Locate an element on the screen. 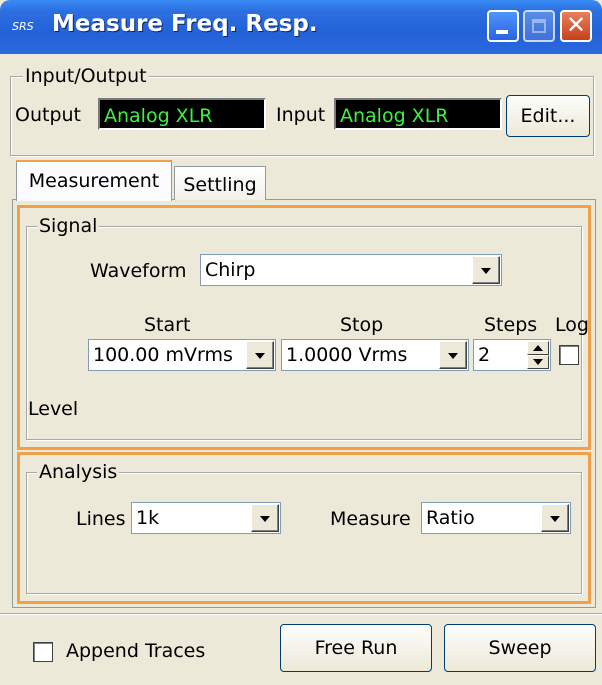 The height and width of the screenshot is (685, 602). maximize-icon is located at coordinates (539, 26).